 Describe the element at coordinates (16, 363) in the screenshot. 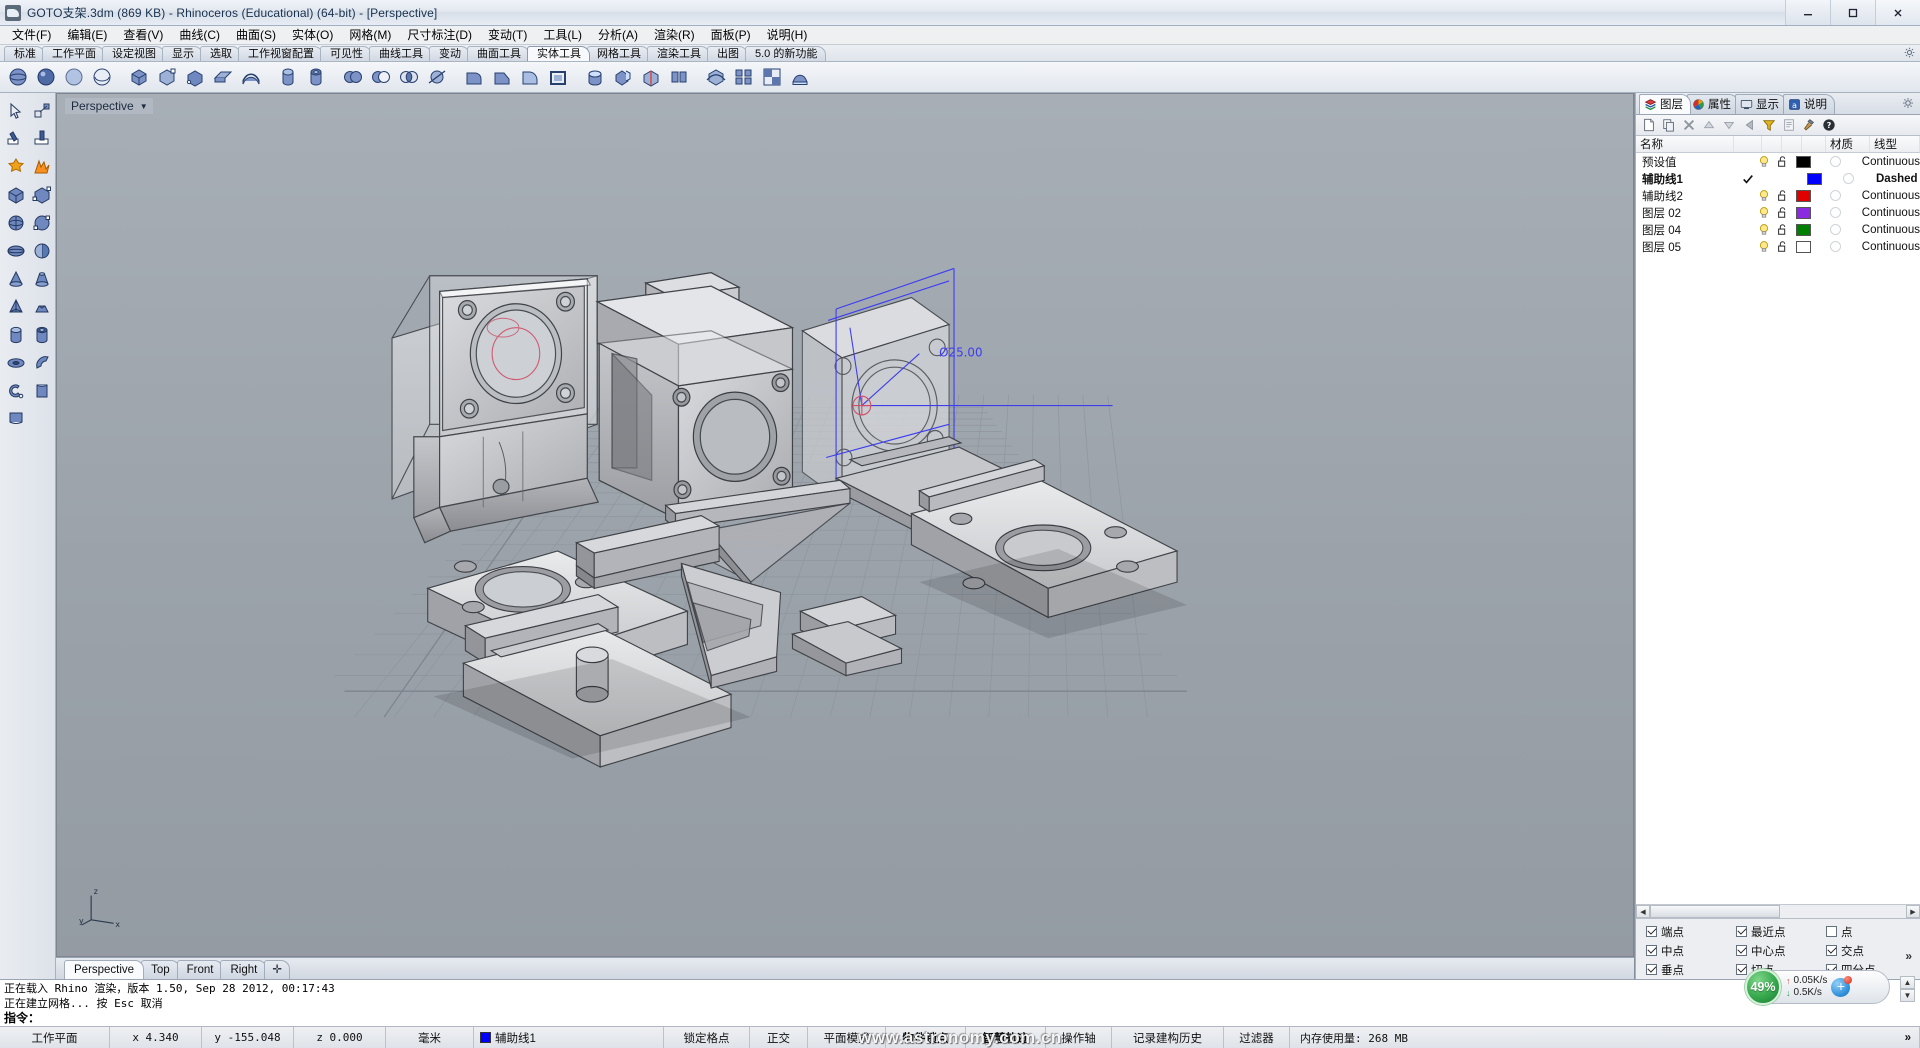

I see `tool-torus-icon` at that location.